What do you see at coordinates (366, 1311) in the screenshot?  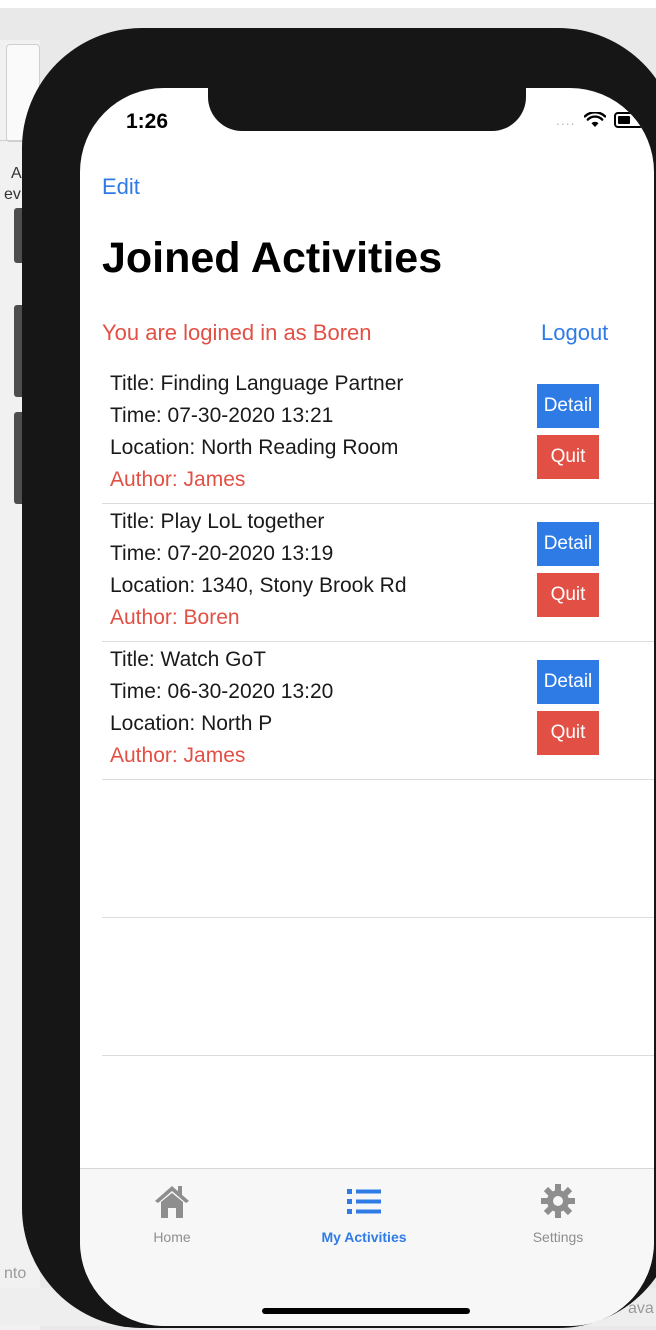 I see `home-indicator` at bounding box center [366, 1311].